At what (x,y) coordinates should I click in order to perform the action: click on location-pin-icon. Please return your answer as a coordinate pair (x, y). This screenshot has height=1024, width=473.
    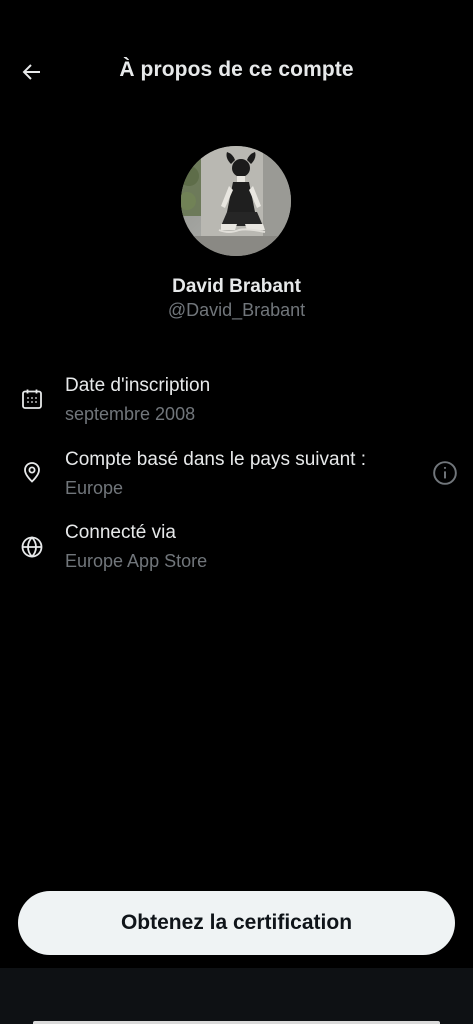
    Looking at the image, I should click on (32, 472).